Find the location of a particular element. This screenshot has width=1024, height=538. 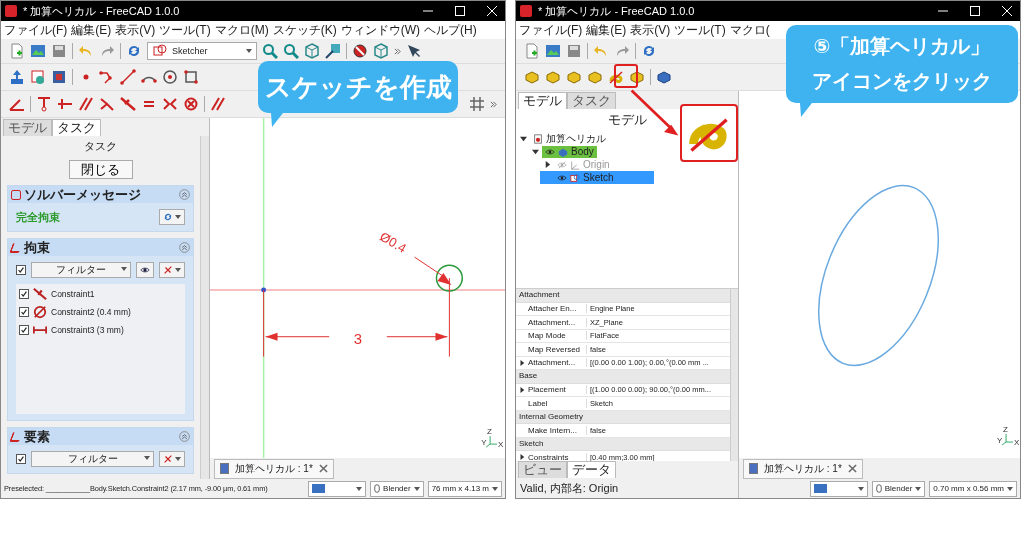

menu-item: ウィンドウ(W) is located at coordinates (380, 30).